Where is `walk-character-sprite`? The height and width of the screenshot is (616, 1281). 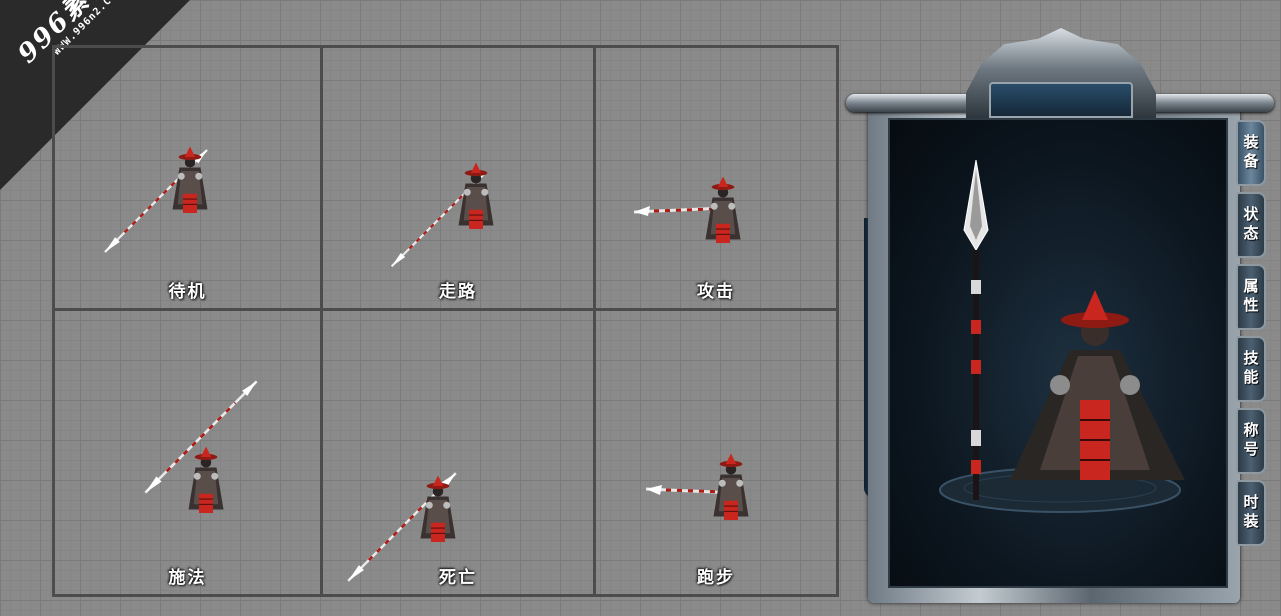
walk-character-sprite is located at coordinates (476, 201).